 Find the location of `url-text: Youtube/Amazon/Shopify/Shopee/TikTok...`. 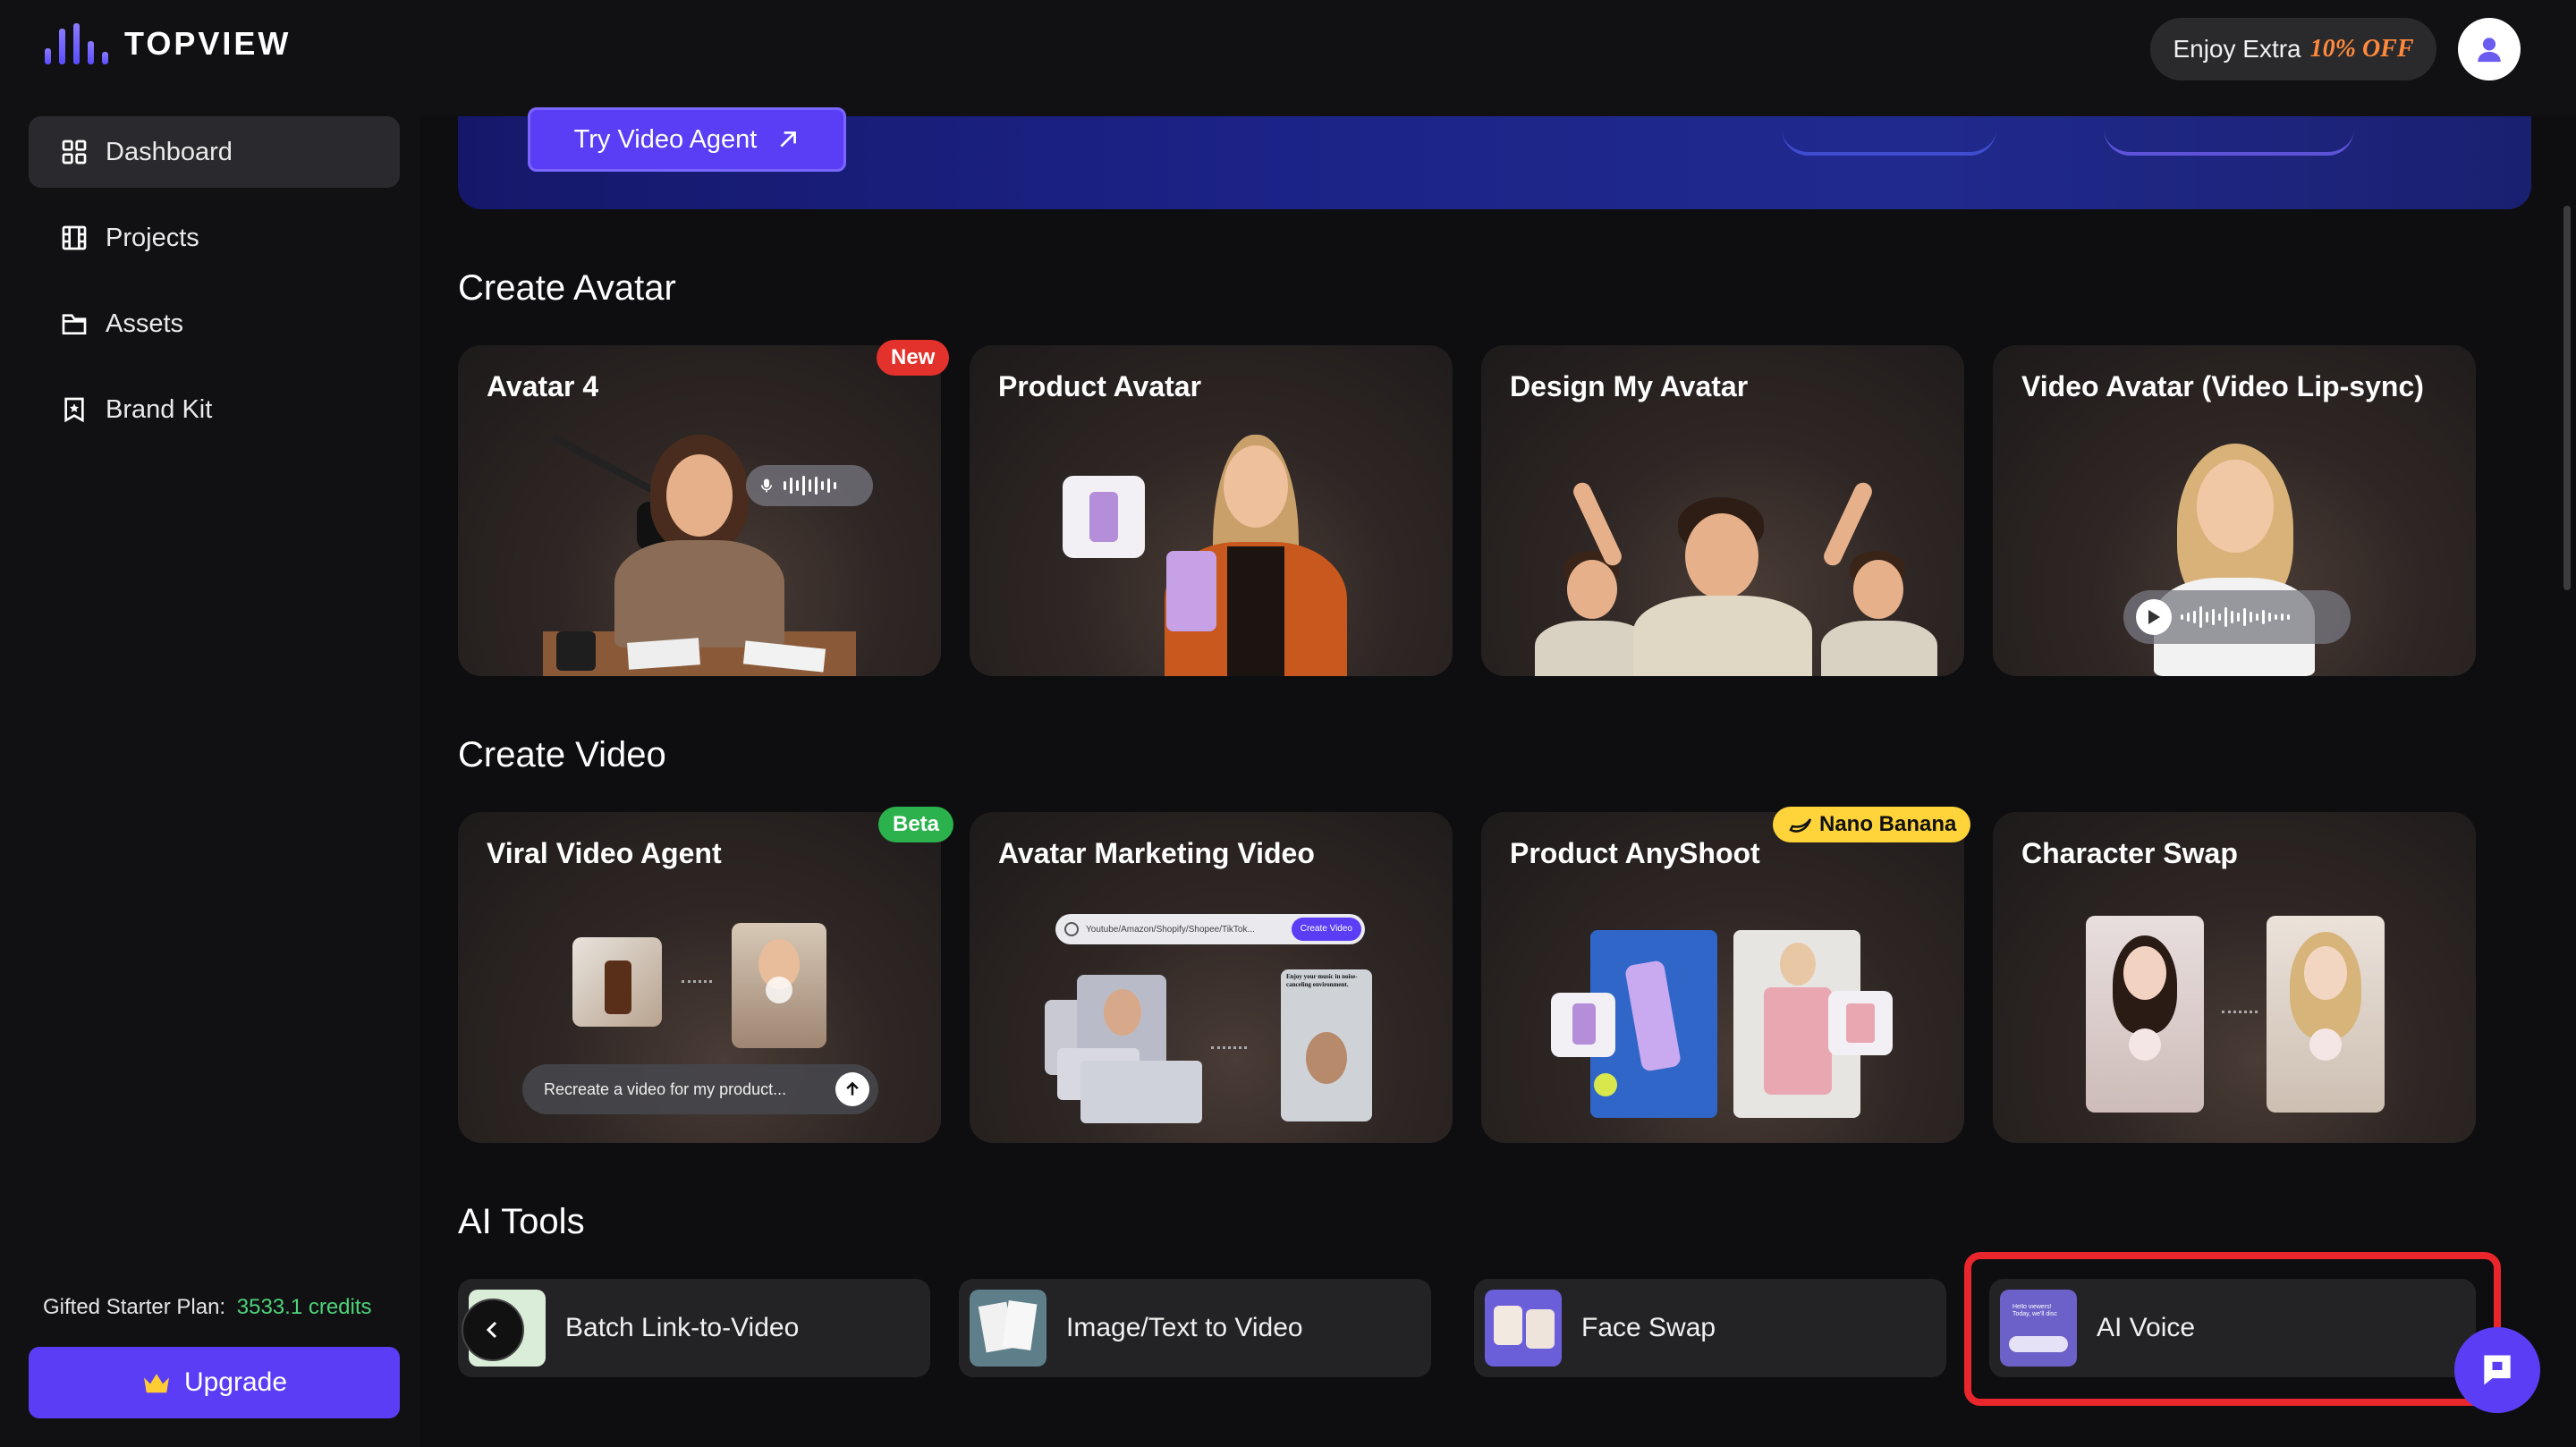

url-text: Youtube/Amazon/Shopify/Shopee/TikTok... is located at coordinates (1170, 929).